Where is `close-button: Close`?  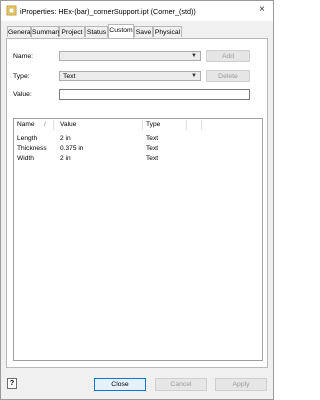 close-button: Close is located at coordinates (120, 384).